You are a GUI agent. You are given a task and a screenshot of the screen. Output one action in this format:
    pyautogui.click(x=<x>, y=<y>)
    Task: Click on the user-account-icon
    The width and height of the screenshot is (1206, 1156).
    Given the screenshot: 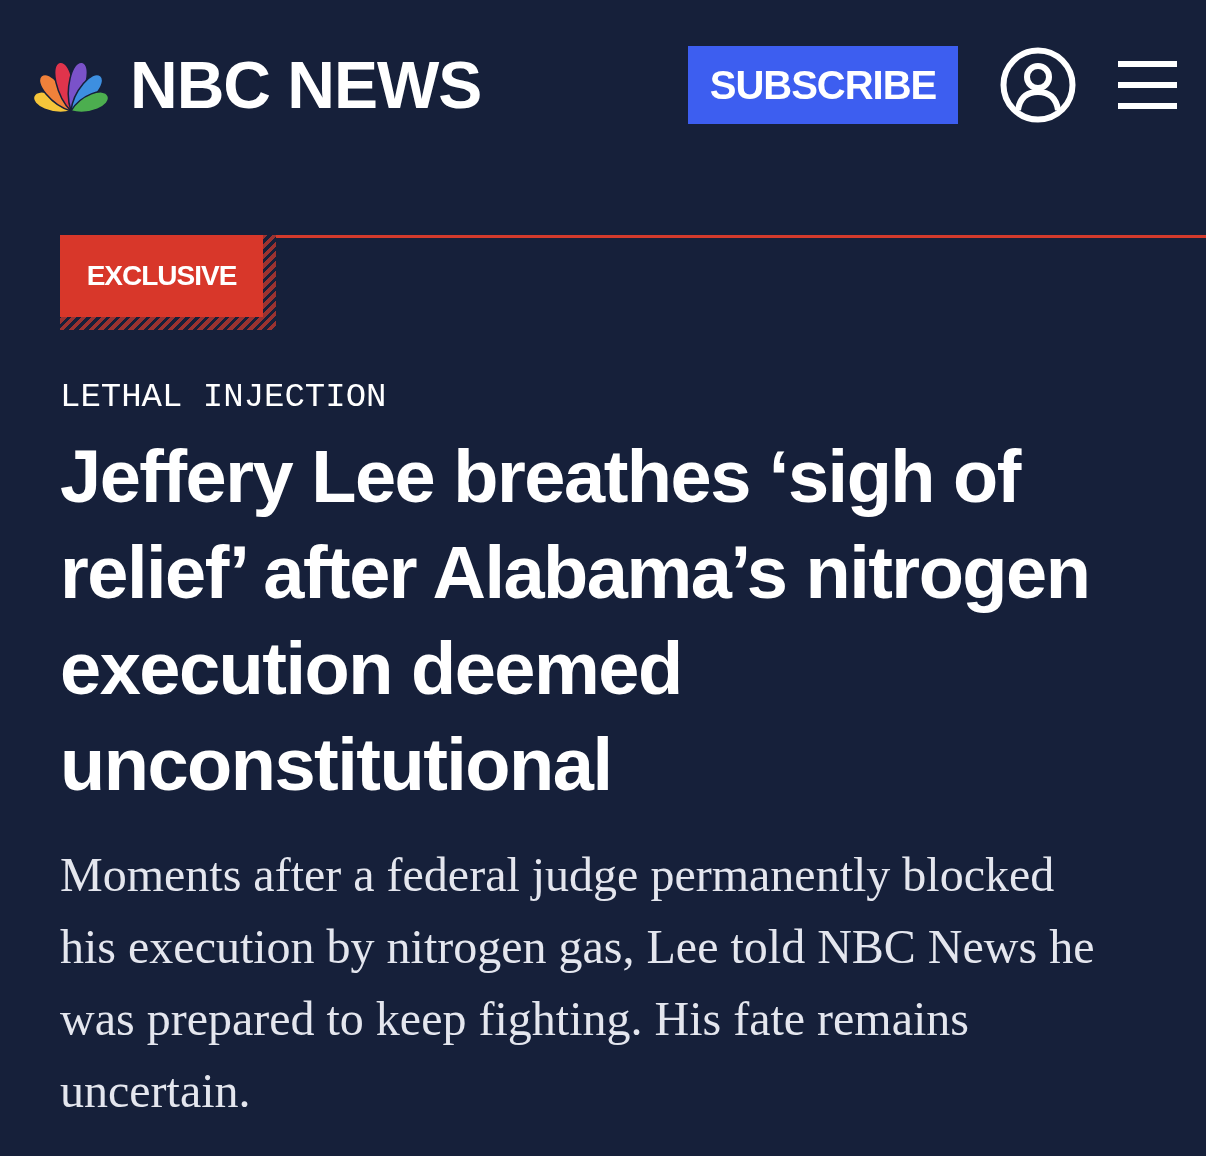 What is the action you would take?
    pyautogui.click(x=1038, y=85)
    